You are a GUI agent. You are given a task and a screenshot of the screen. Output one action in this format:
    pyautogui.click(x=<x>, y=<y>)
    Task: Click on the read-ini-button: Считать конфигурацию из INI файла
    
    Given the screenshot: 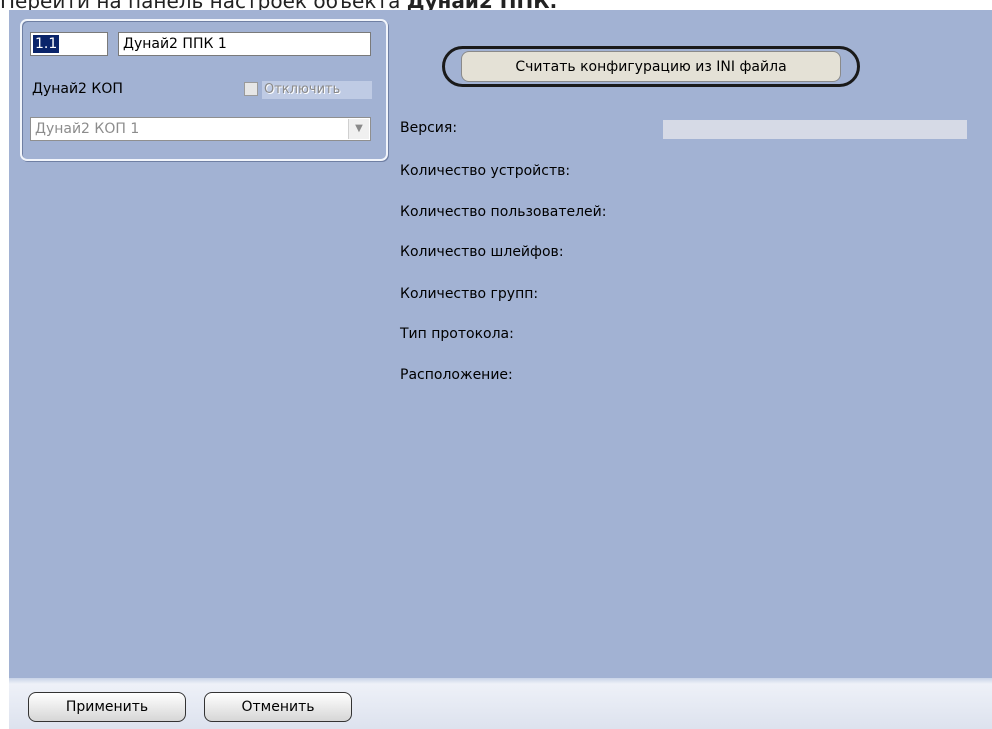 What is the action you would take?
    pyautogui.click(x=651, y=66)
    